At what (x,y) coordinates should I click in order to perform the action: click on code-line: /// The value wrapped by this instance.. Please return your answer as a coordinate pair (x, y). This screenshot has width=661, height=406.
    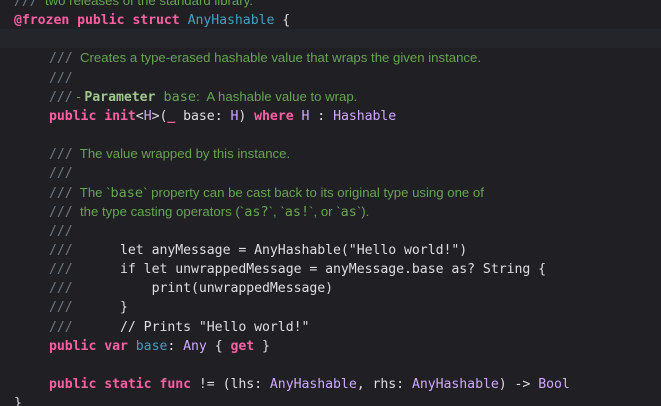
    Looking at the image, I should click on (169, 153).